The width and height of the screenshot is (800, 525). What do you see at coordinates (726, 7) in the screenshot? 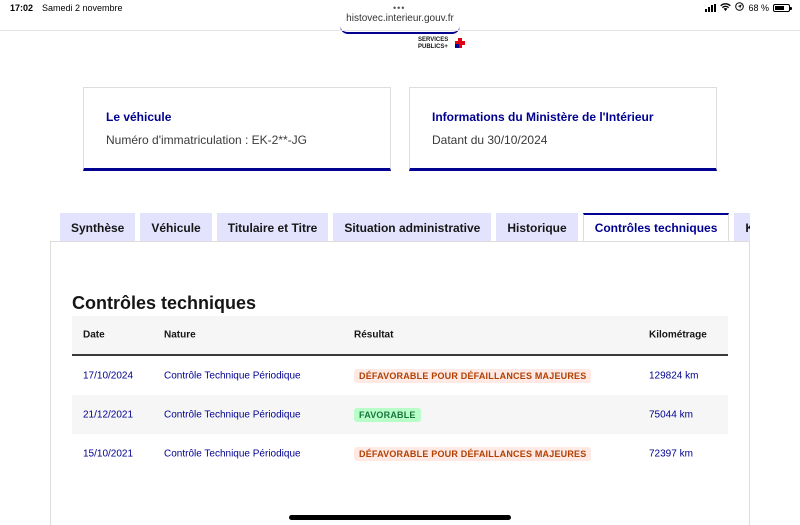
I see `wifi-icon` at bounding box center [726, 7].